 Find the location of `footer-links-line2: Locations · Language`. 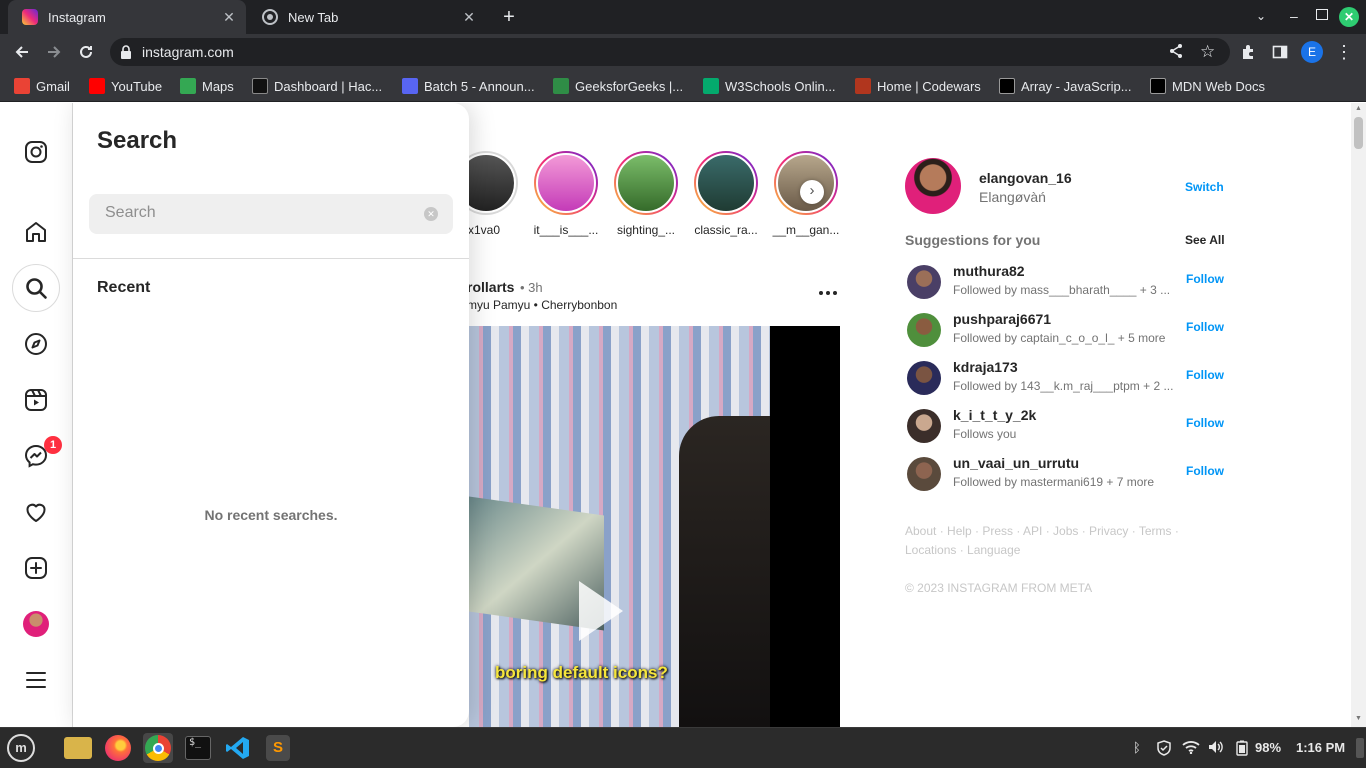

footer-links-line2: Locations · Language is located at coordinates (962, 550).